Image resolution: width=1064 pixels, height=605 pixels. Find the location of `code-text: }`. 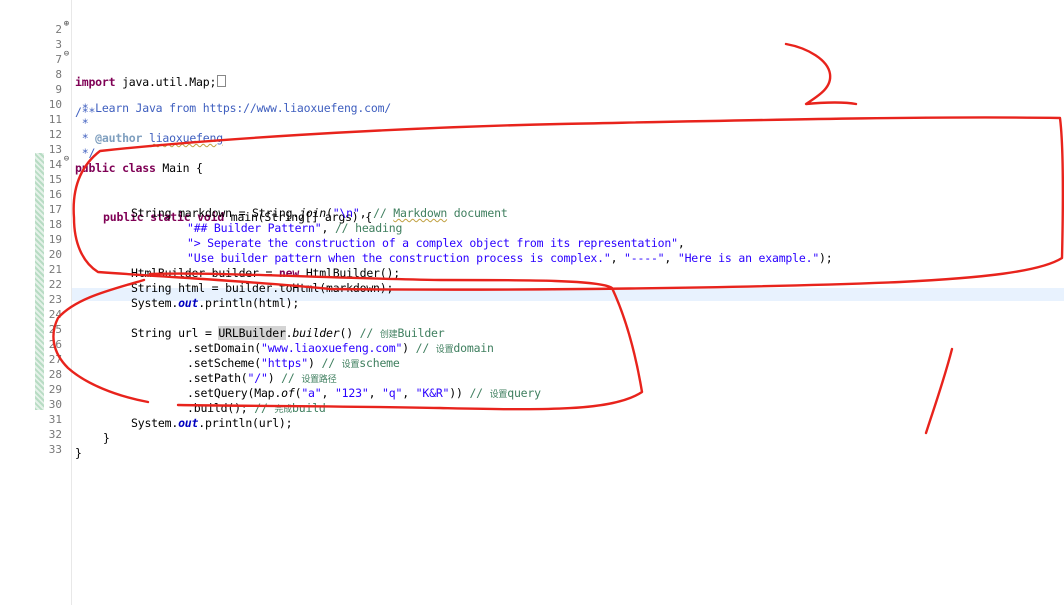

code-text: } is located at coordinates (78, 453).